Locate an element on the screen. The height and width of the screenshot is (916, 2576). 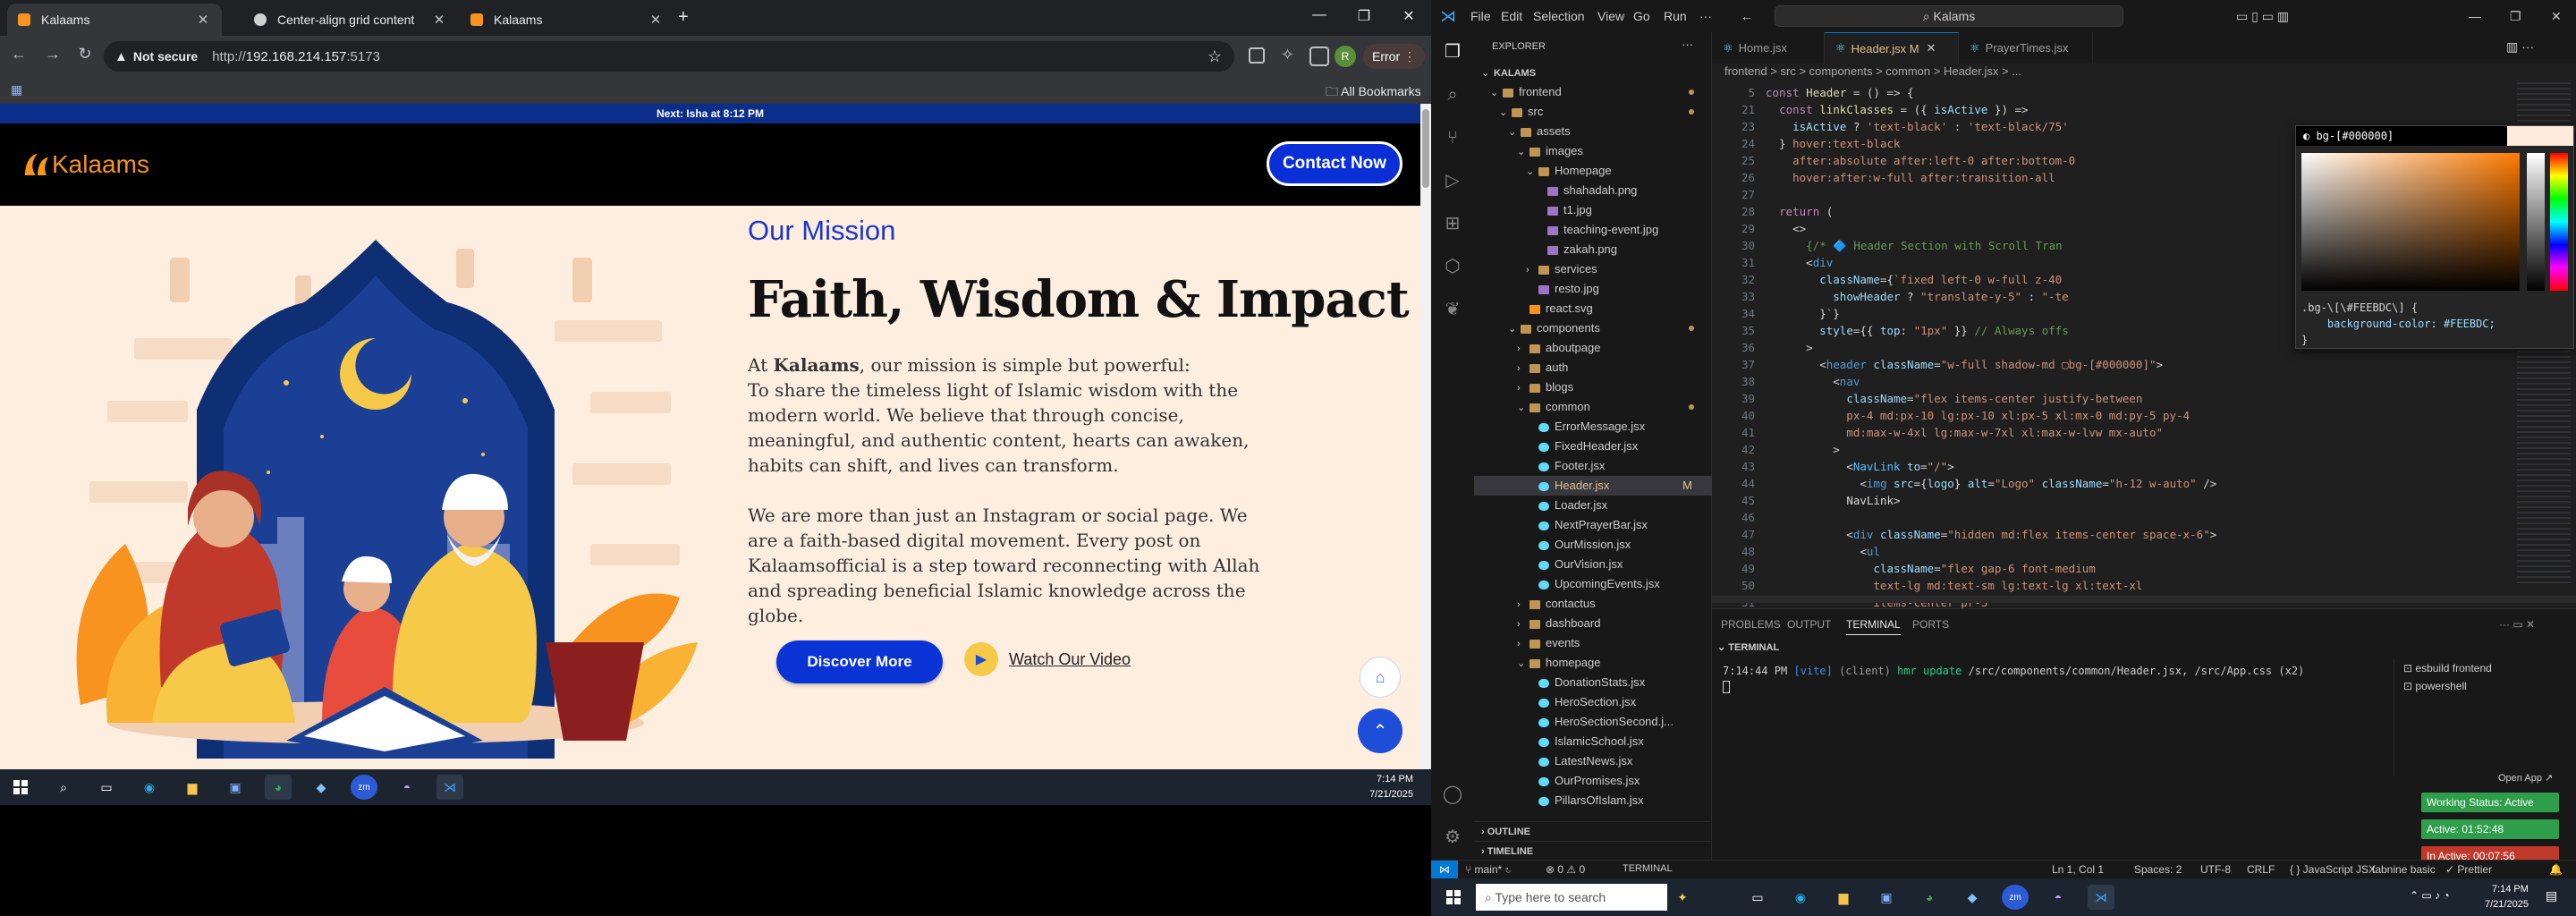
tab-header-jsx: ⚛ Header.jsx M ✕ is located at coordinates (1892, 48).